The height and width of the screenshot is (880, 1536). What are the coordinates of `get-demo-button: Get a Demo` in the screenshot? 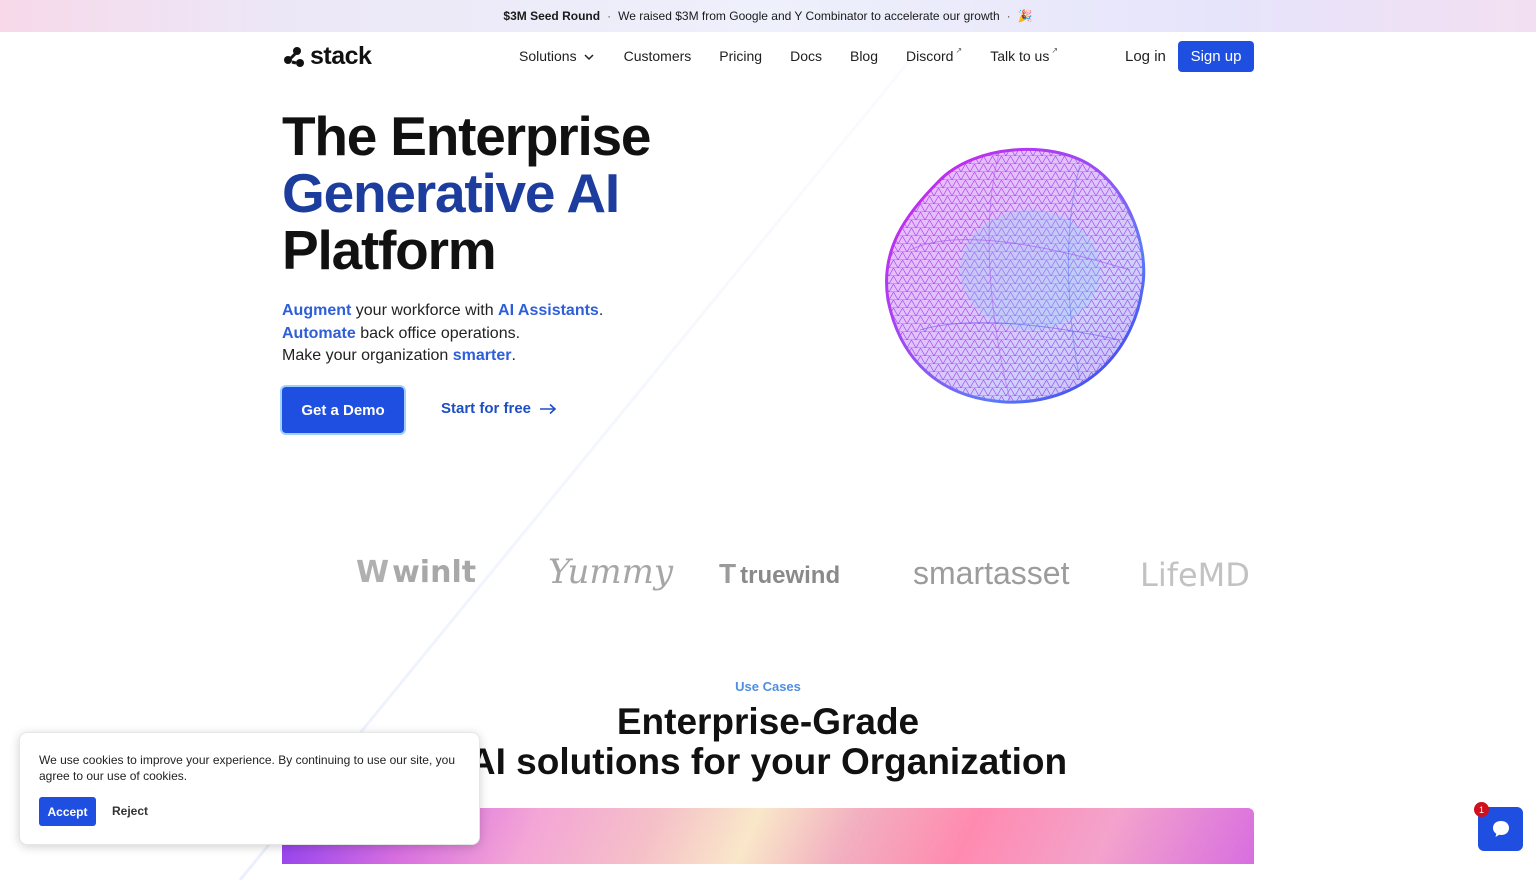 It's located at (343, 410).